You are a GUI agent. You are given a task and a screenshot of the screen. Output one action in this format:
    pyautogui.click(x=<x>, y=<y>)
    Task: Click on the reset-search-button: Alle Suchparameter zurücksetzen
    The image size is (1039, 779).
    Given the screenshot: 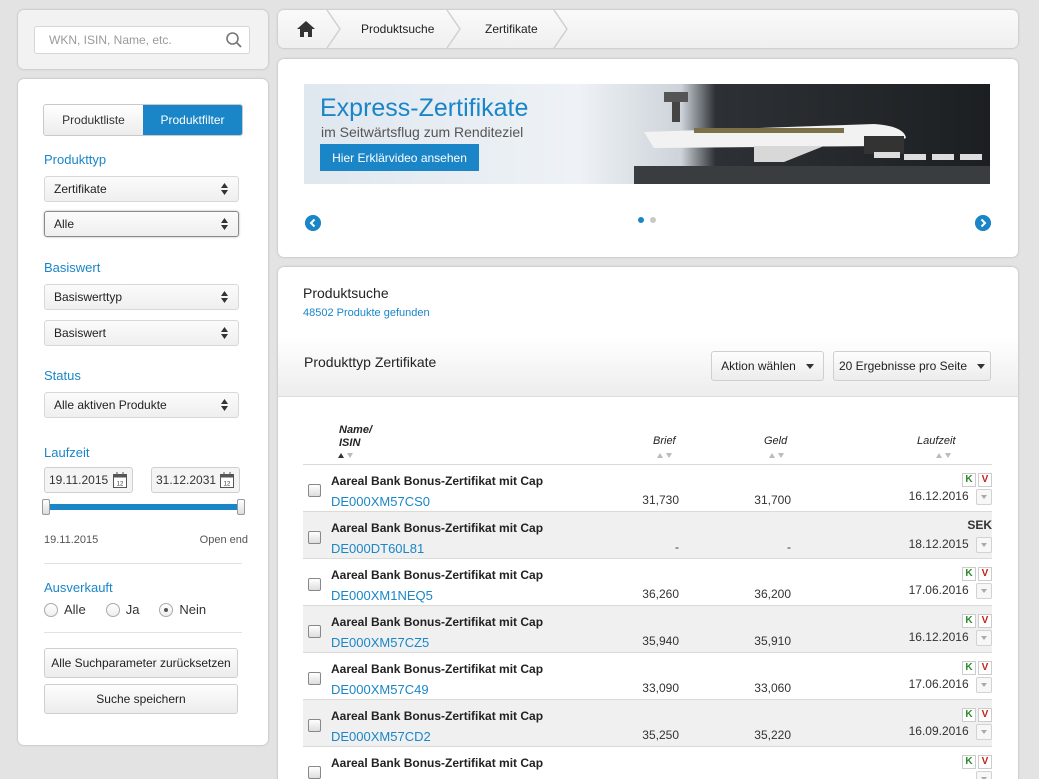 What is the action you would take?
    pyautogui.click(x=141, y=663)
    